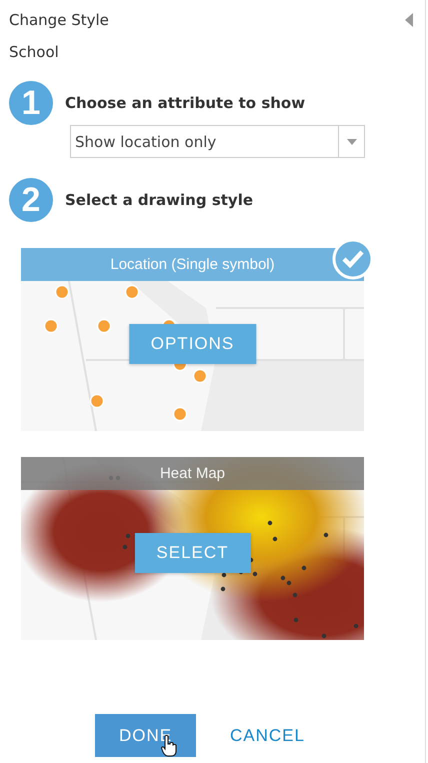  I want to click on done-button: DONE, so click(145, 735).